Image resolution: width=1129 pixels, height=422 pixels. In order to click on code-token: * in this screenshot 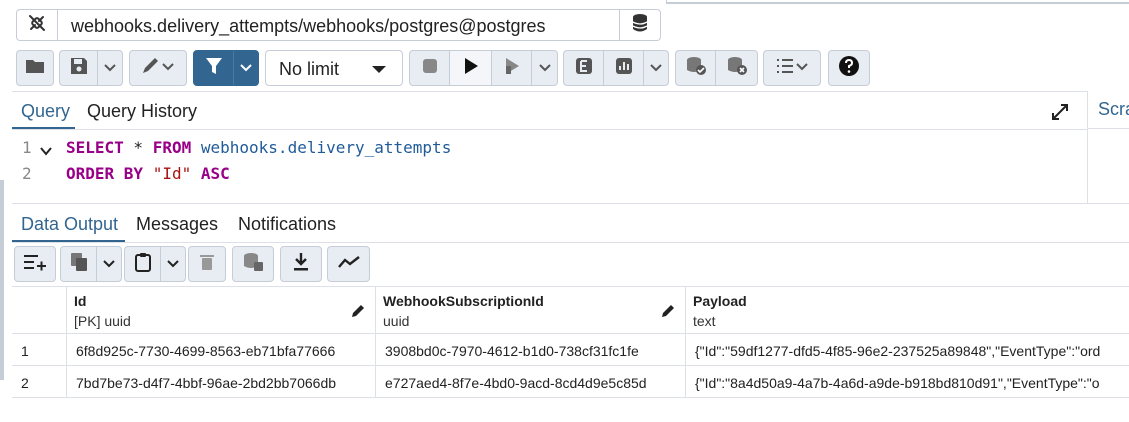, I will do `click(138, 147)`.